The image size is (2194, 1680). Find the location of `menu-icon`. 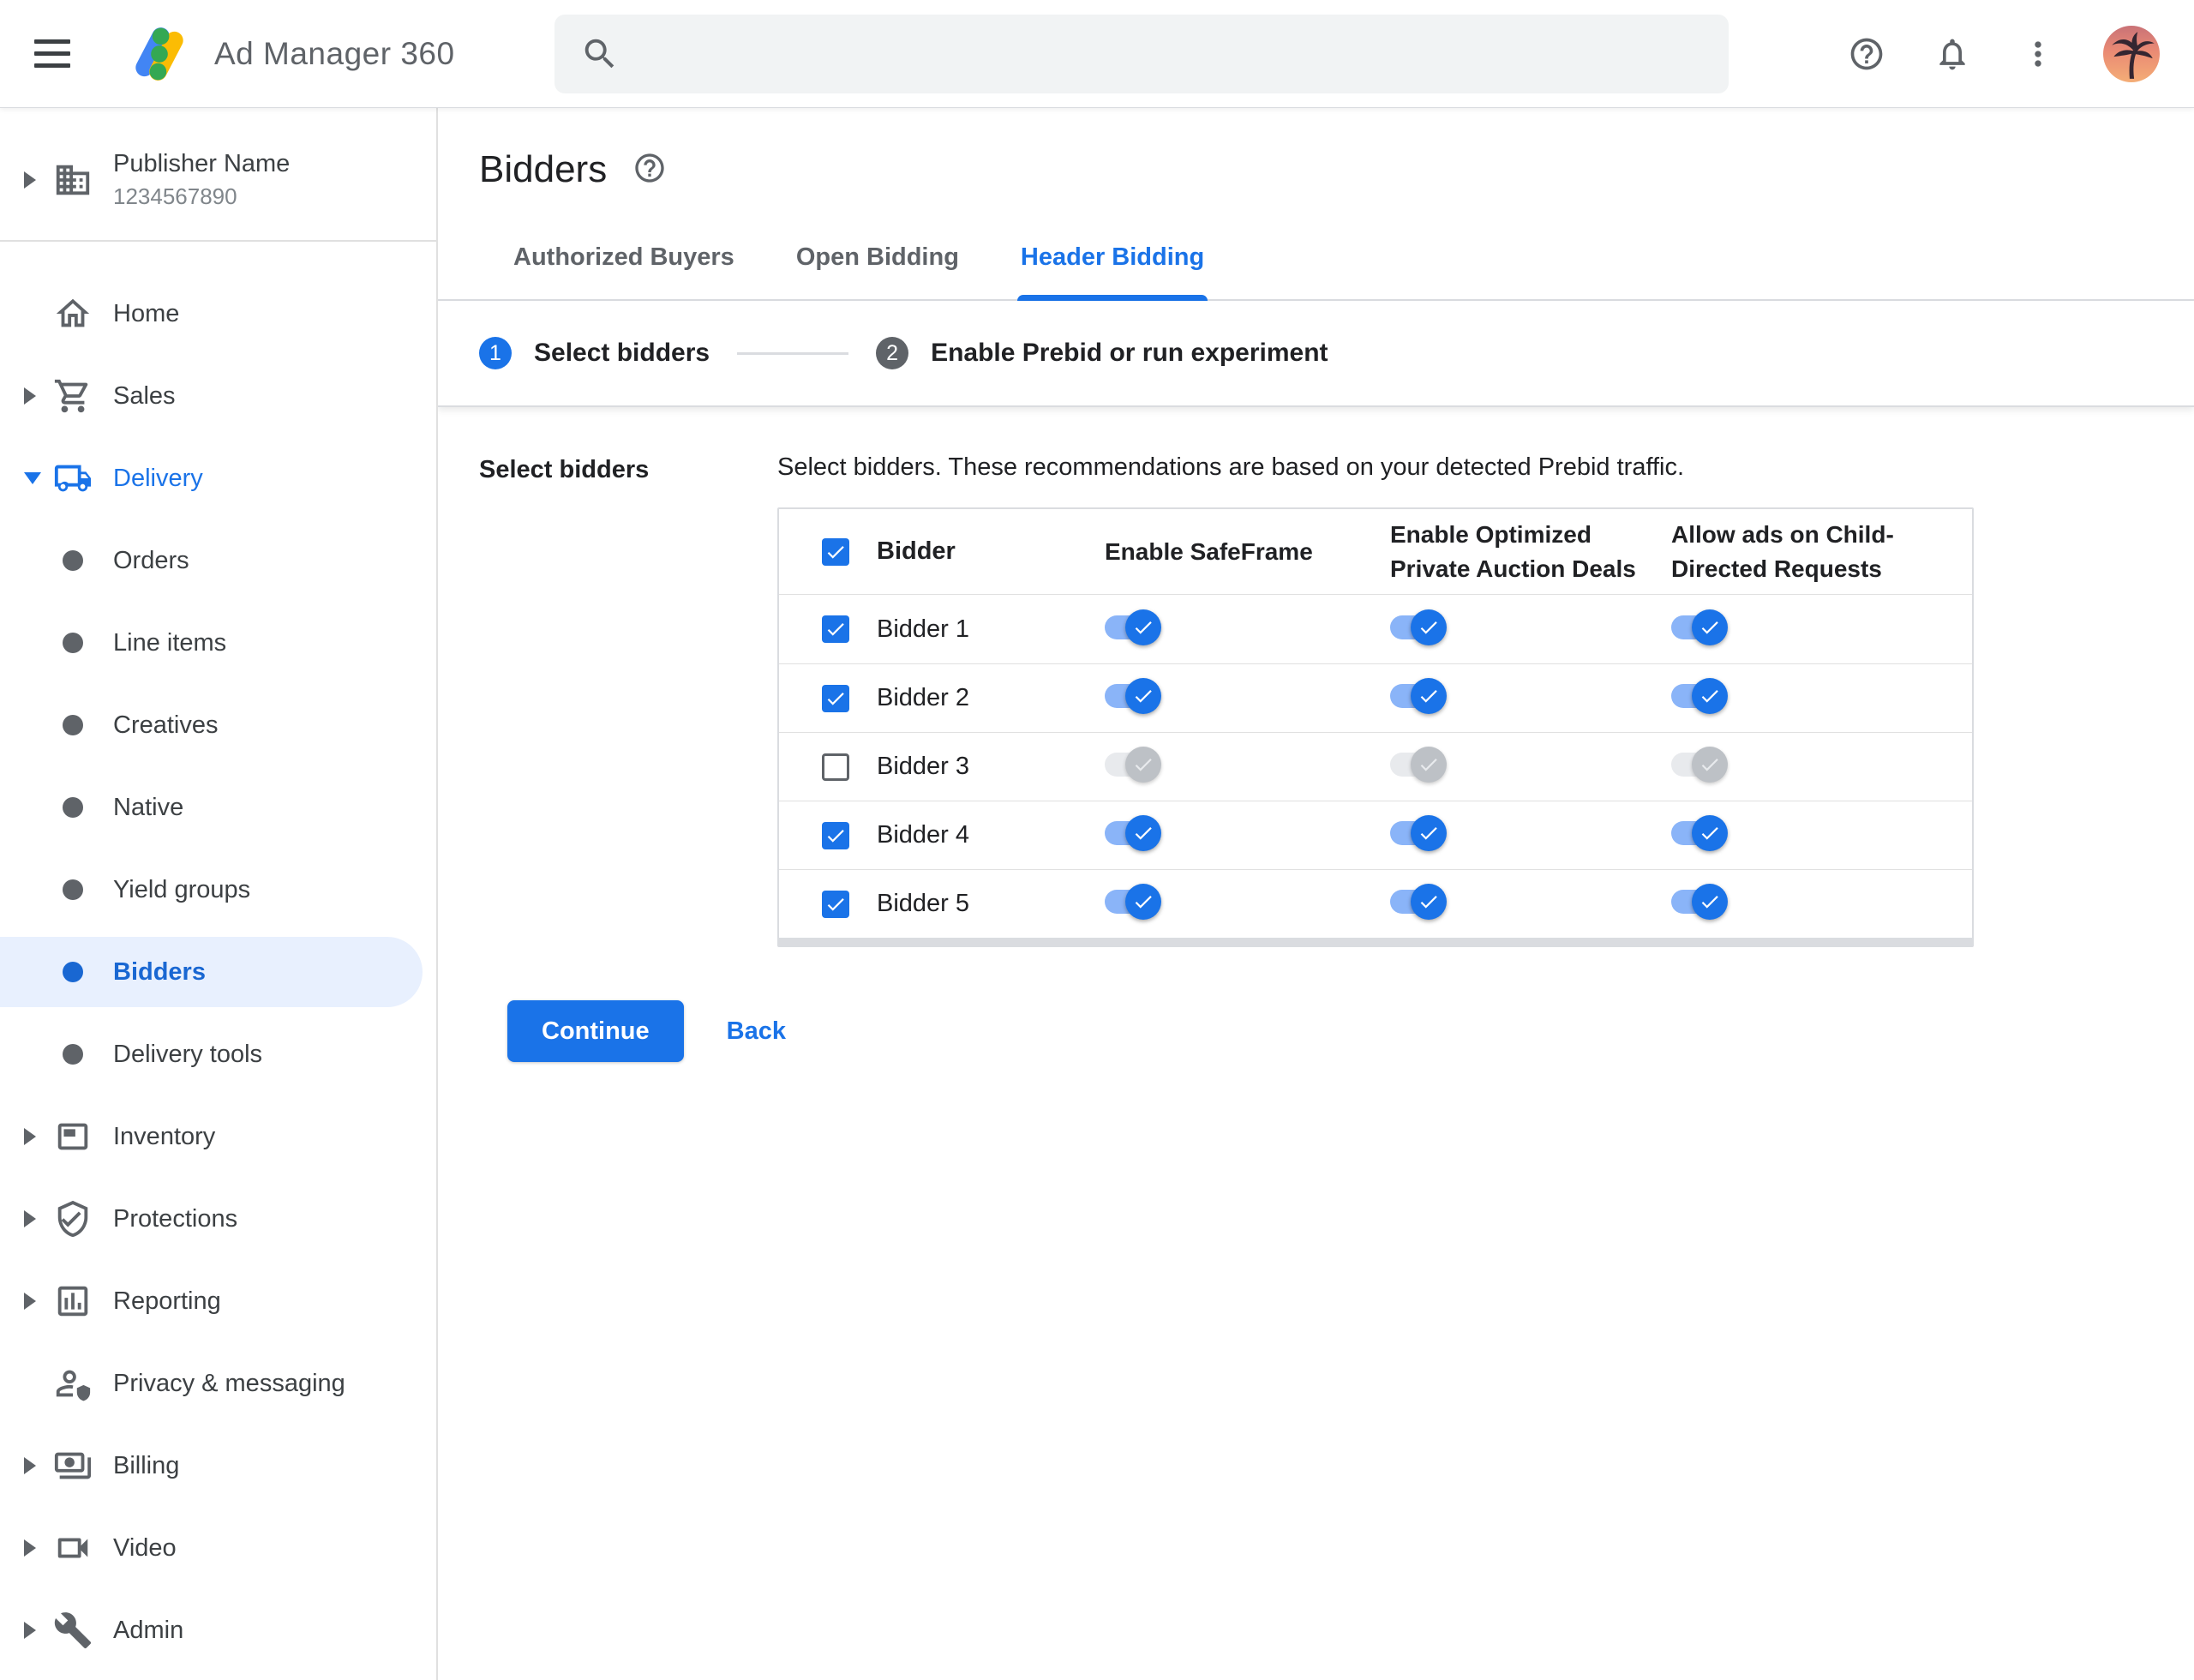

menu-icon is located at coordinates (60, 54).